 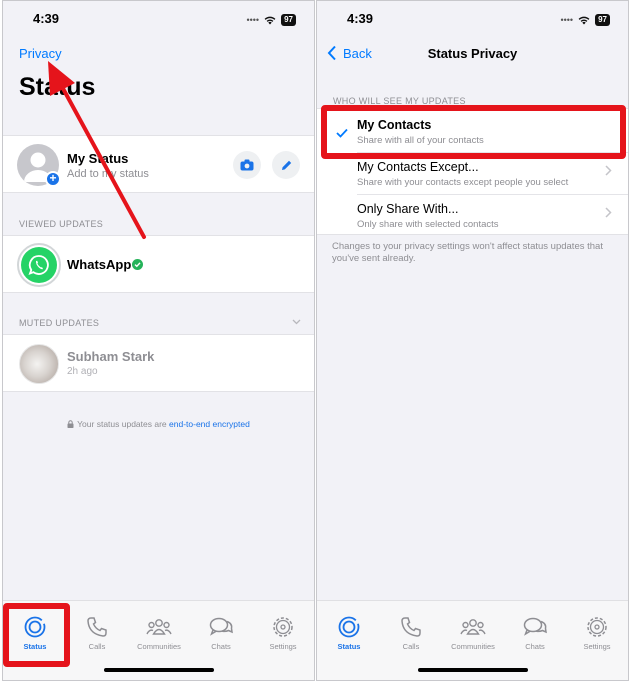 What do you see at coordinates (473, 132) in the screenshot?
I see `my-contacts-highlight` at bounding box center [473, 132].